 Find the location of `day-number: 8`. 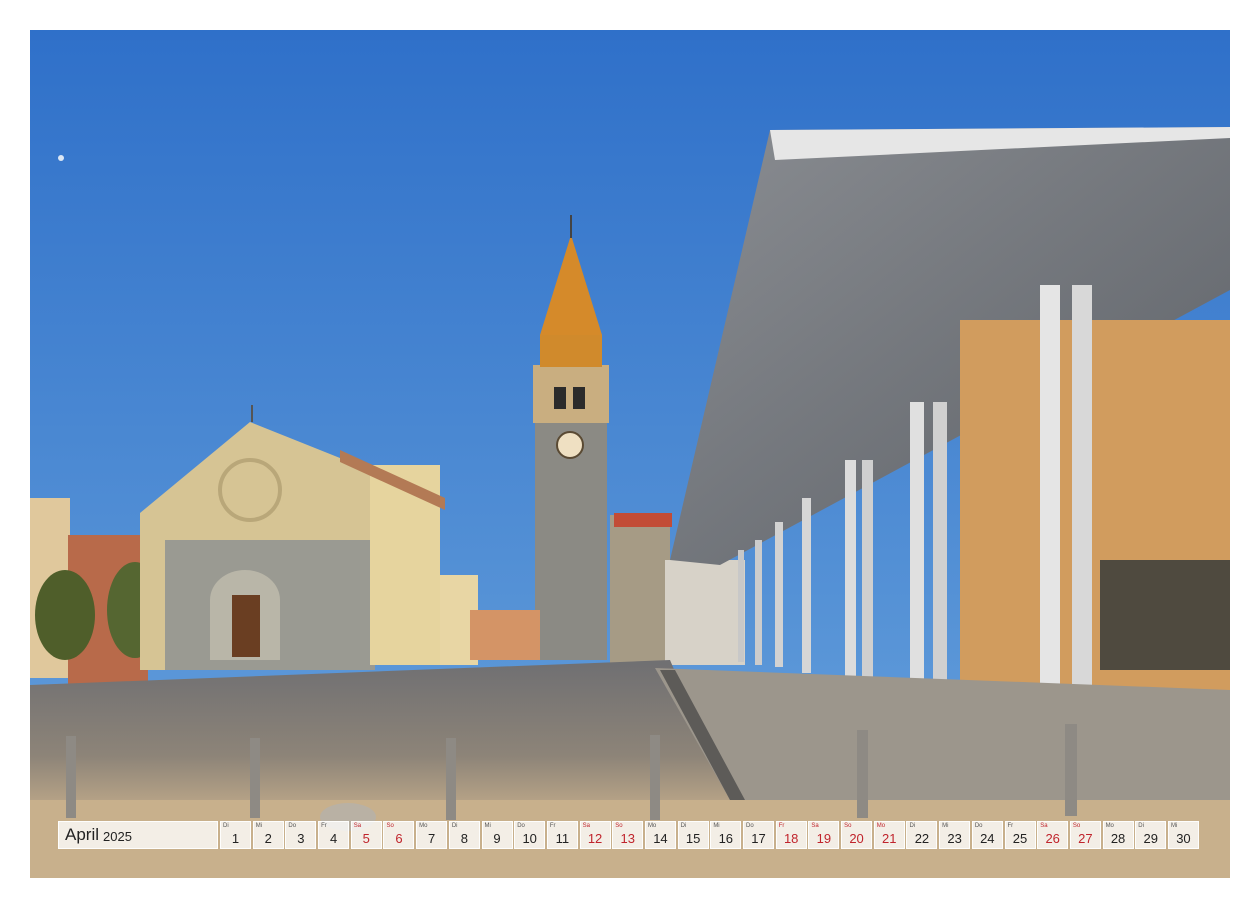

day-number: 8 is located at coordinates (464, 838).